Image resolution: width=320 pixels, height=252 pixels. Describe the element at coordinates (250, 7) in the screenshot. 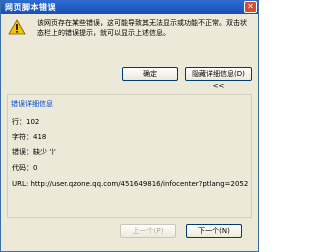

I see `close-icon: ✕` at that location.